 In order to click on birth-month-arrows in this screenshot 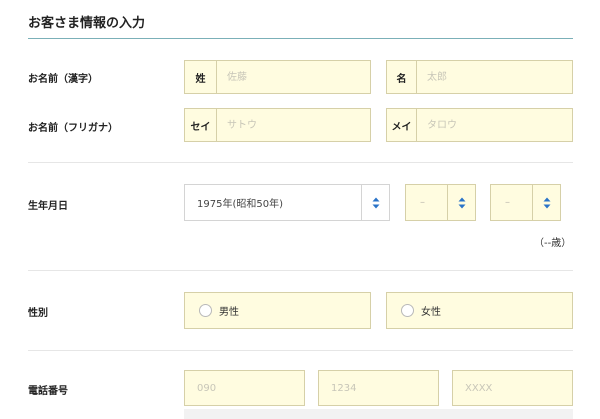, I will do `click(461, 202)`.